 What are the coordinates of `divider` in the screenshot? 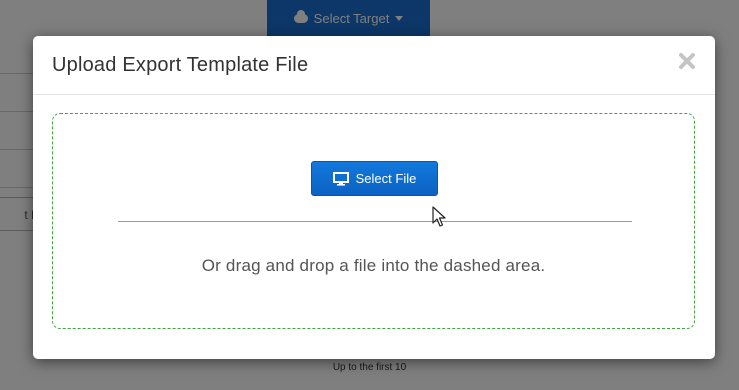 It's located at (375, 221).